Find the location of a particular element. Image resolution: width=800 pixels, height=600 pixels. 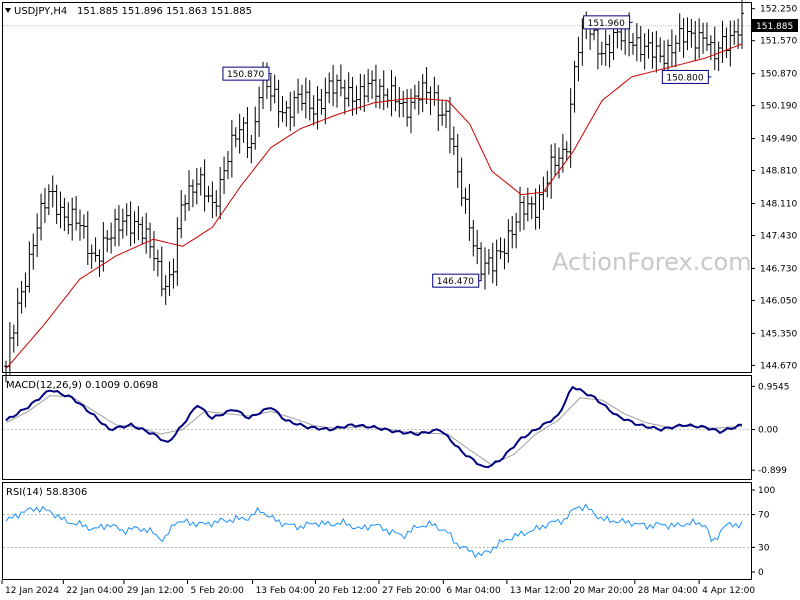

y-tick-label: 149.490 is located at coordinates (778, 140).